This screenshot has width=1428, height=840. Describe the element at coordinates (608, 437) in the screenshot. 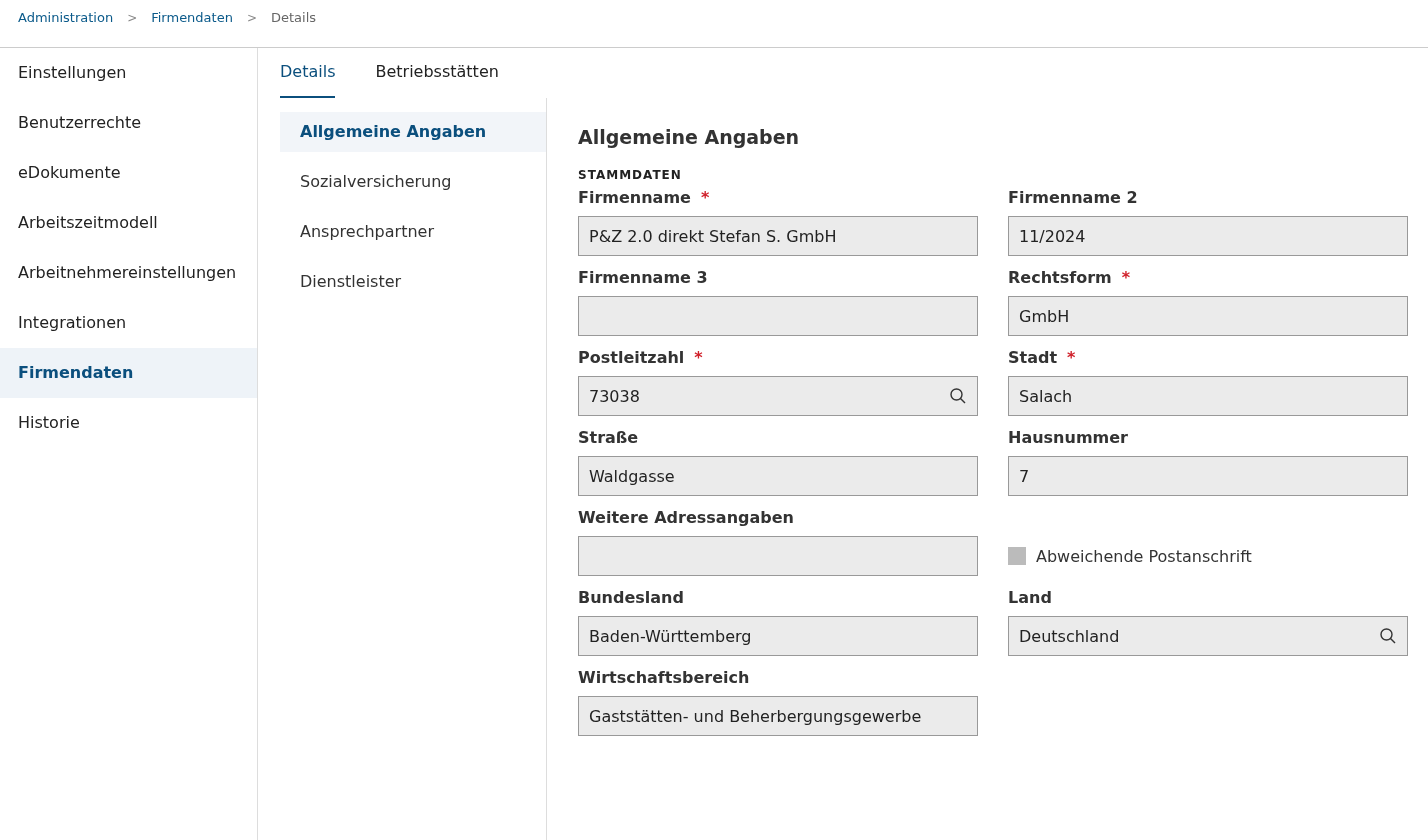

I see `field-label: Straße` at that location.